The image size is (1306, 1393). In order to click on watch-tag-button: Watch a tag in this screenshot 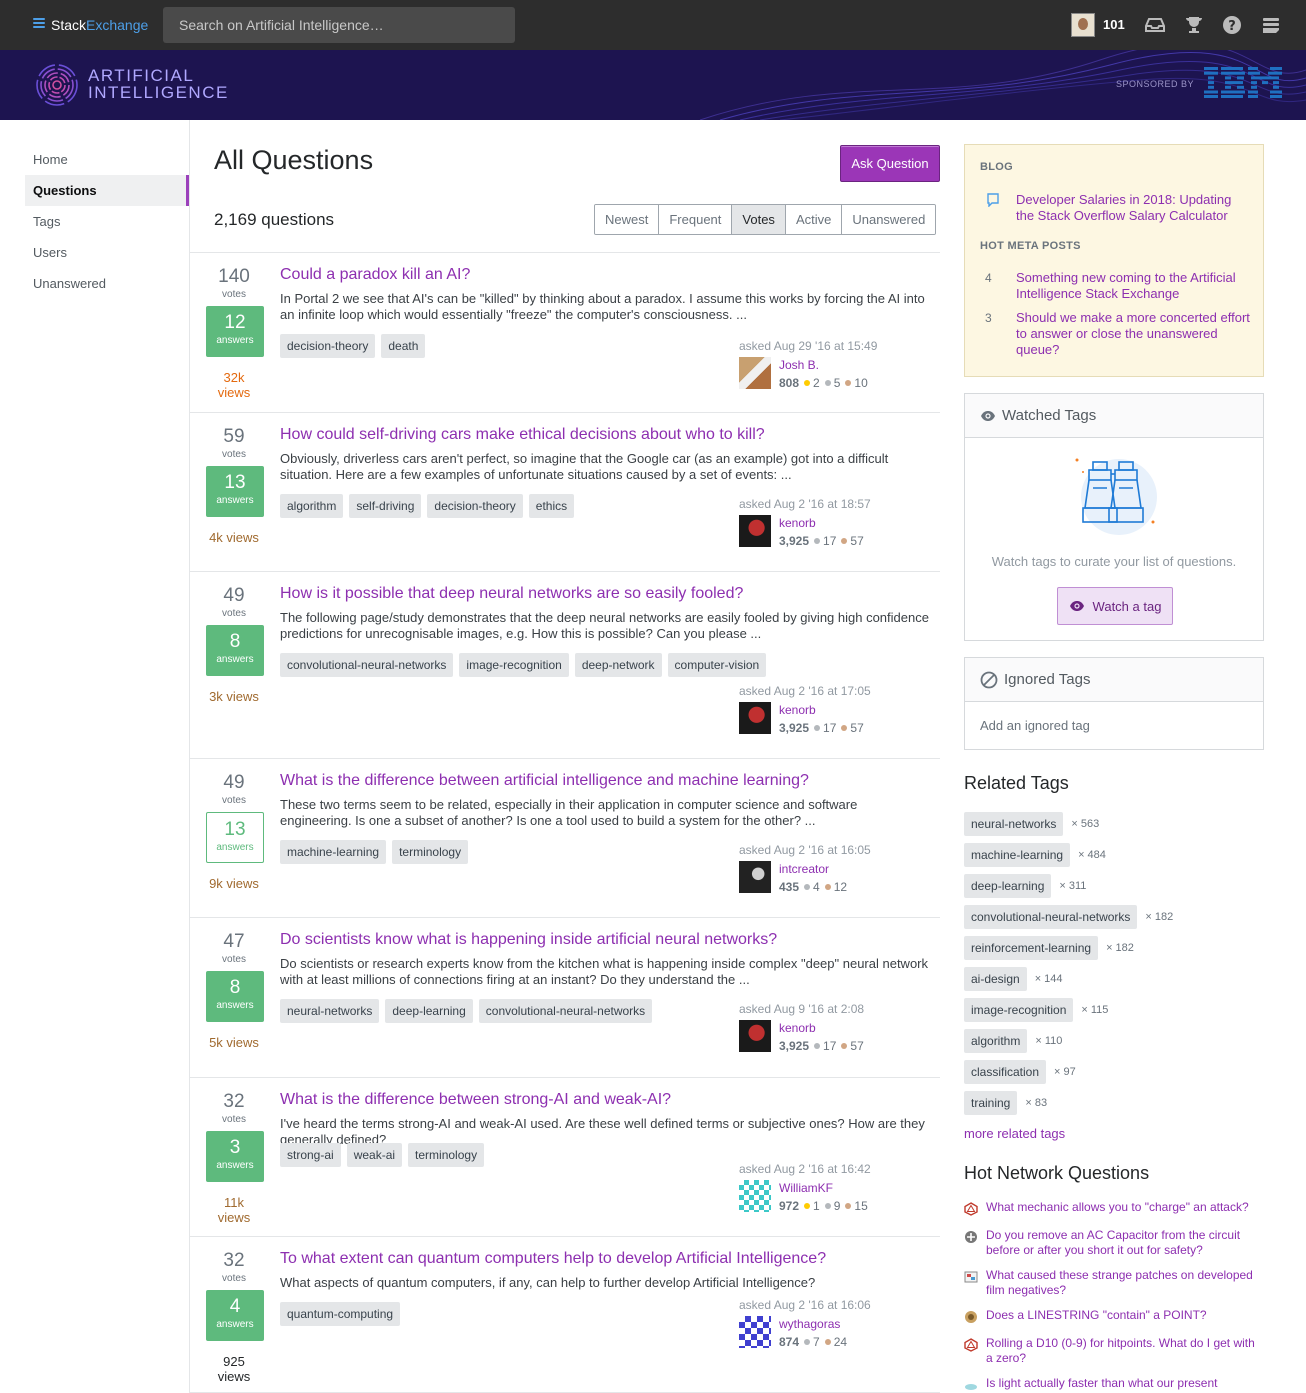, I will do `click(1115, 606)`.